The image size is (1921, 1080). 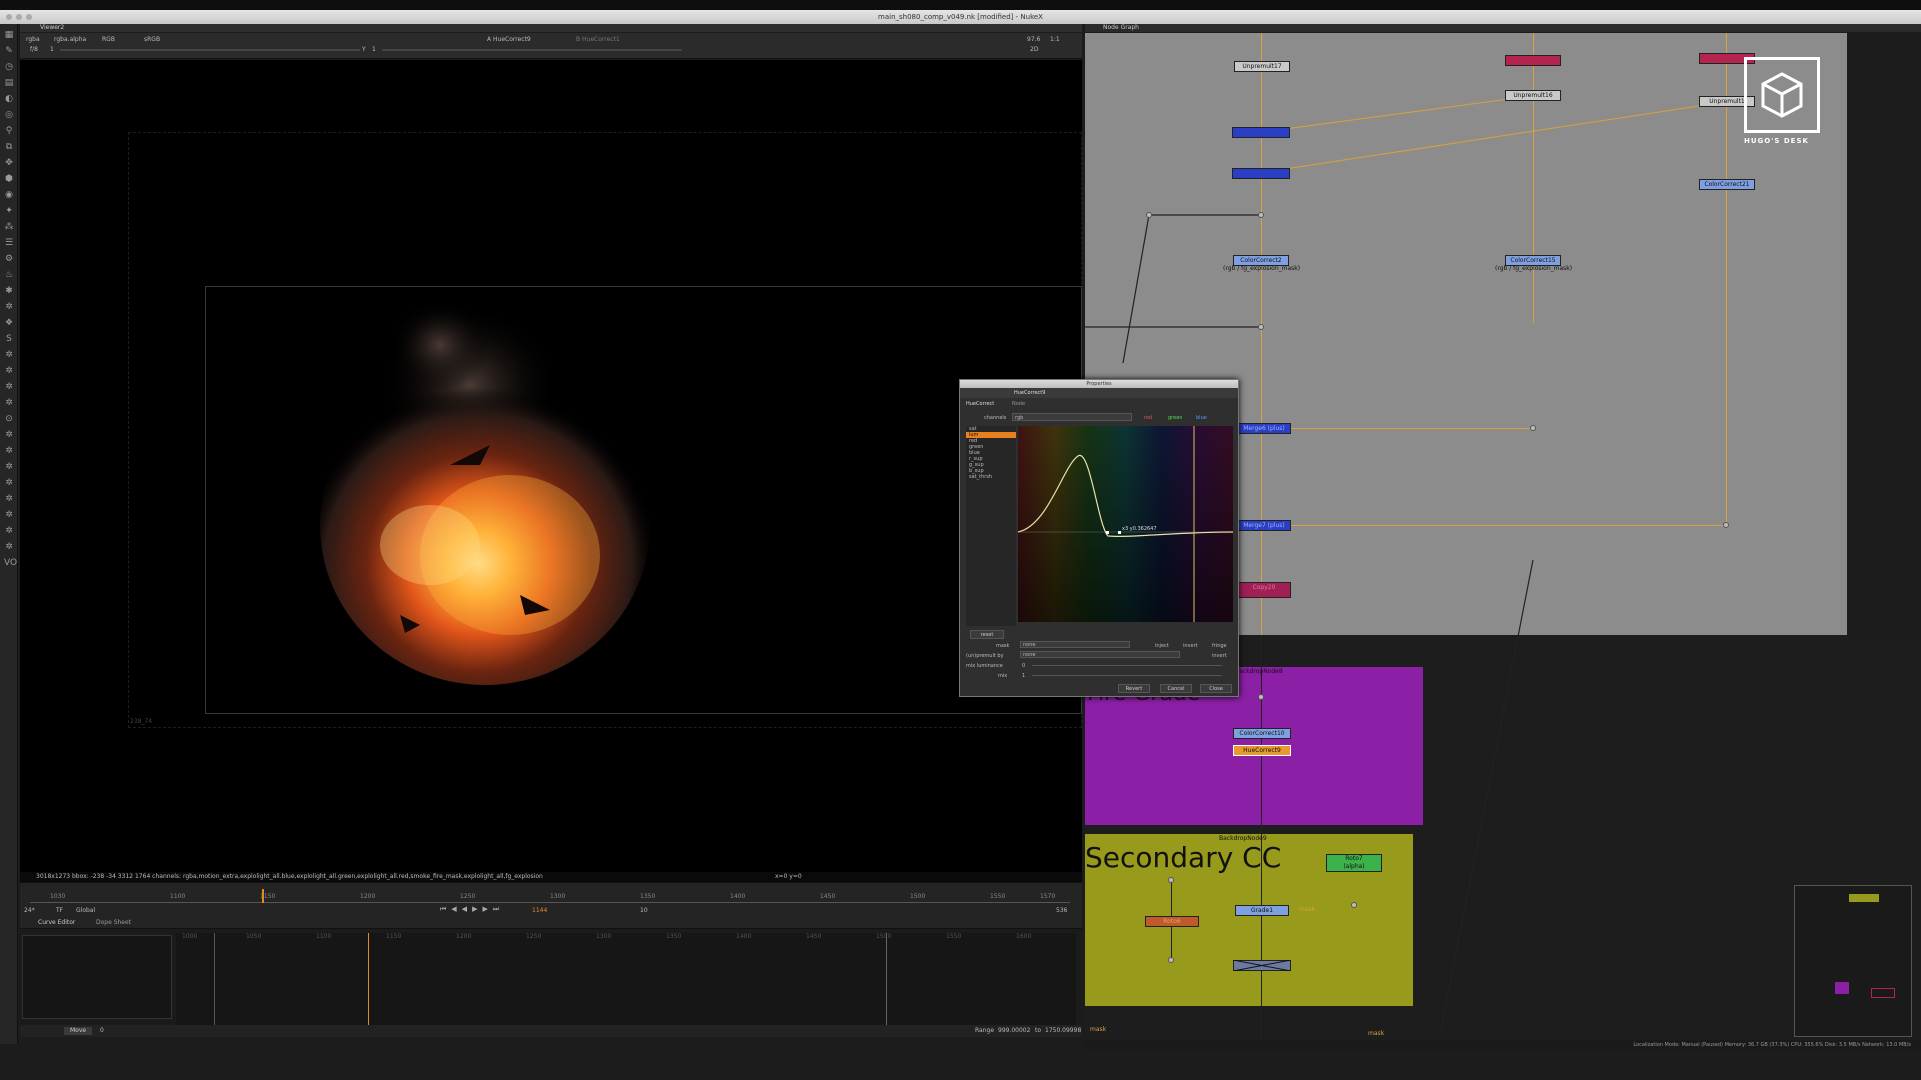 What do you see at coordinates (210, 50) in the screenshot?
I see `gain-slider` at bounding box center [210, 50].